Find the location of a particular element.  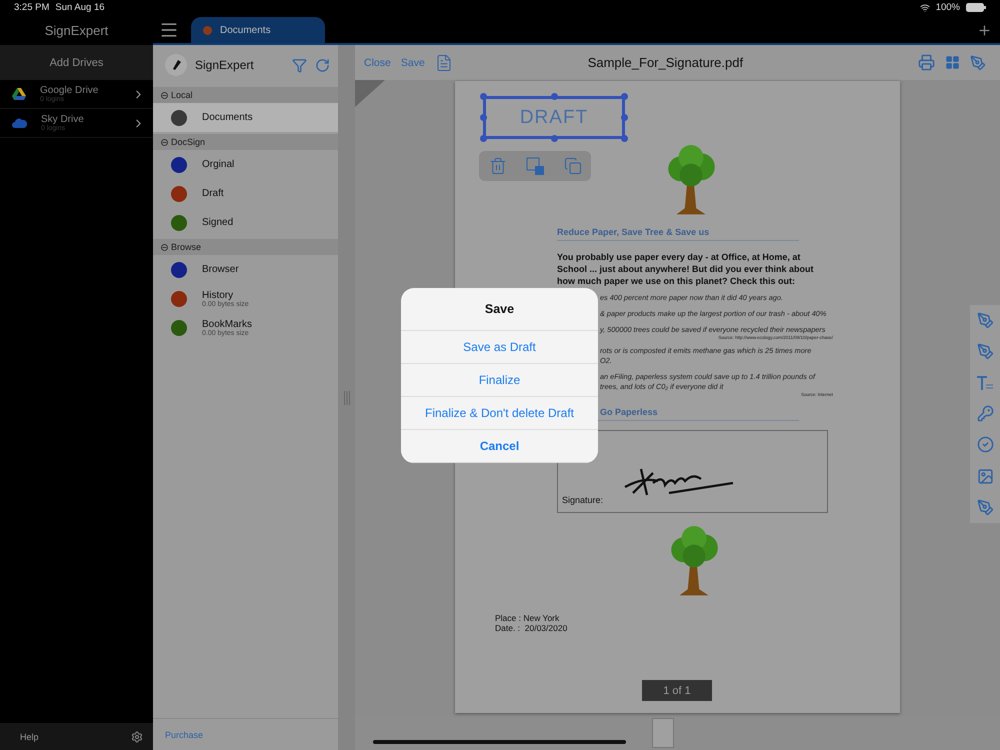

folder-name: Orginal is located at coordinates (219, 164).